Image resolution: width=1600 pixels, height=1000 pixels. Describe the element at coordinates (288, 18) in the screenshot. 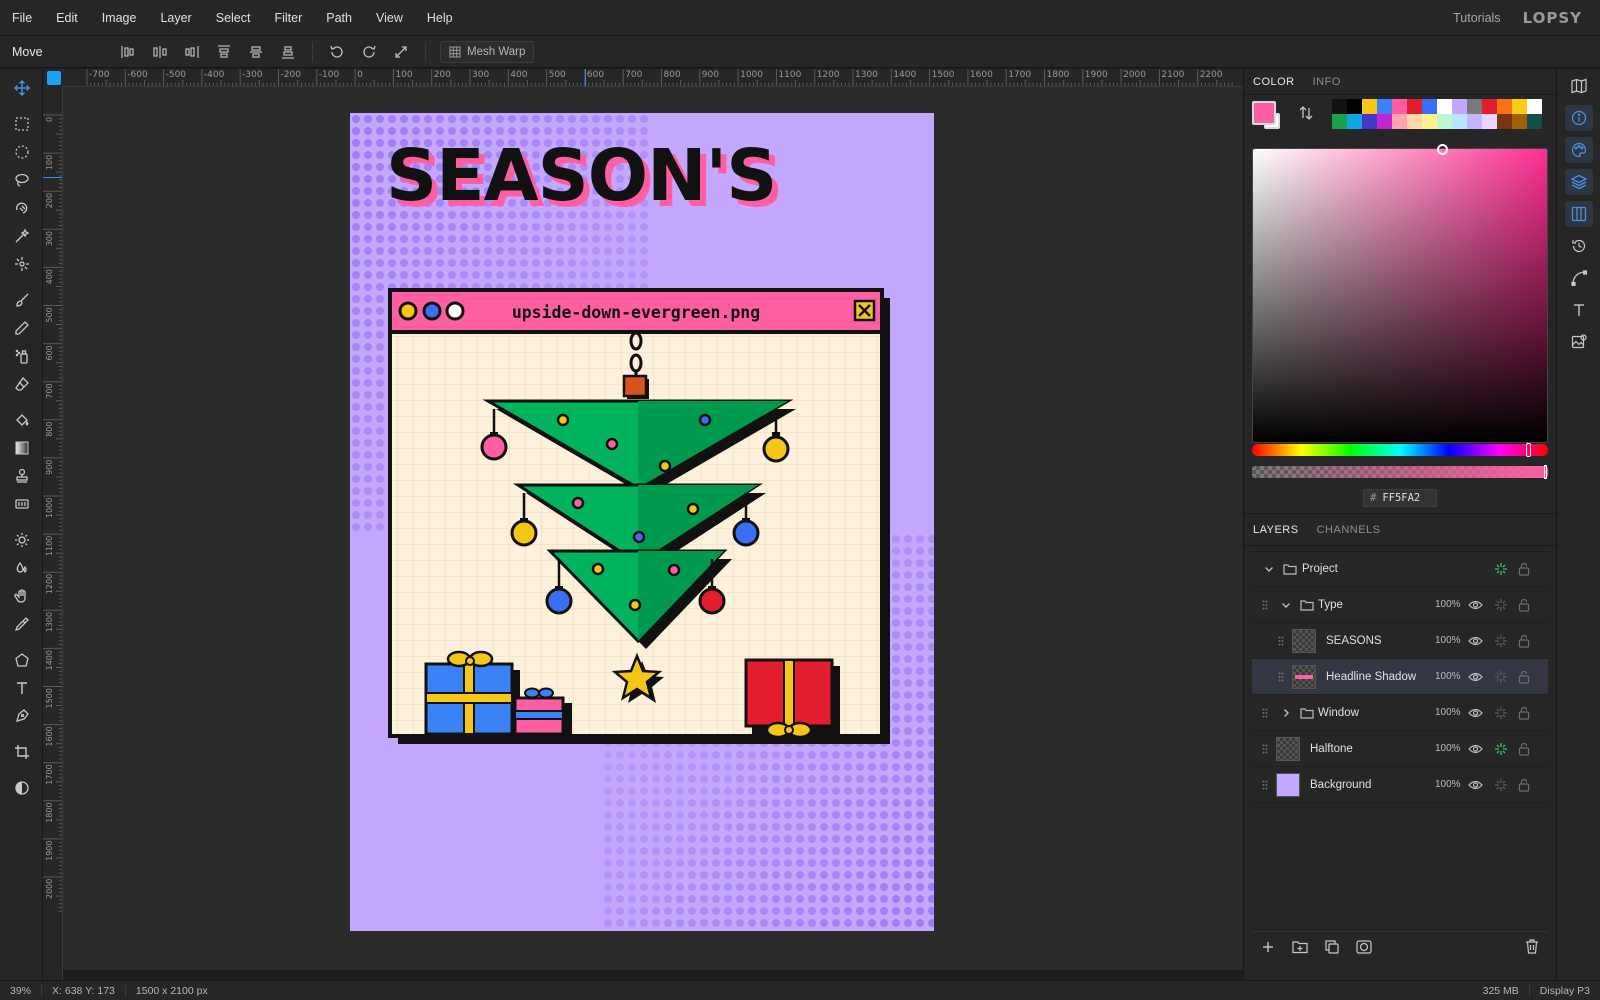

I see `menu-filter: Filter` at that location.